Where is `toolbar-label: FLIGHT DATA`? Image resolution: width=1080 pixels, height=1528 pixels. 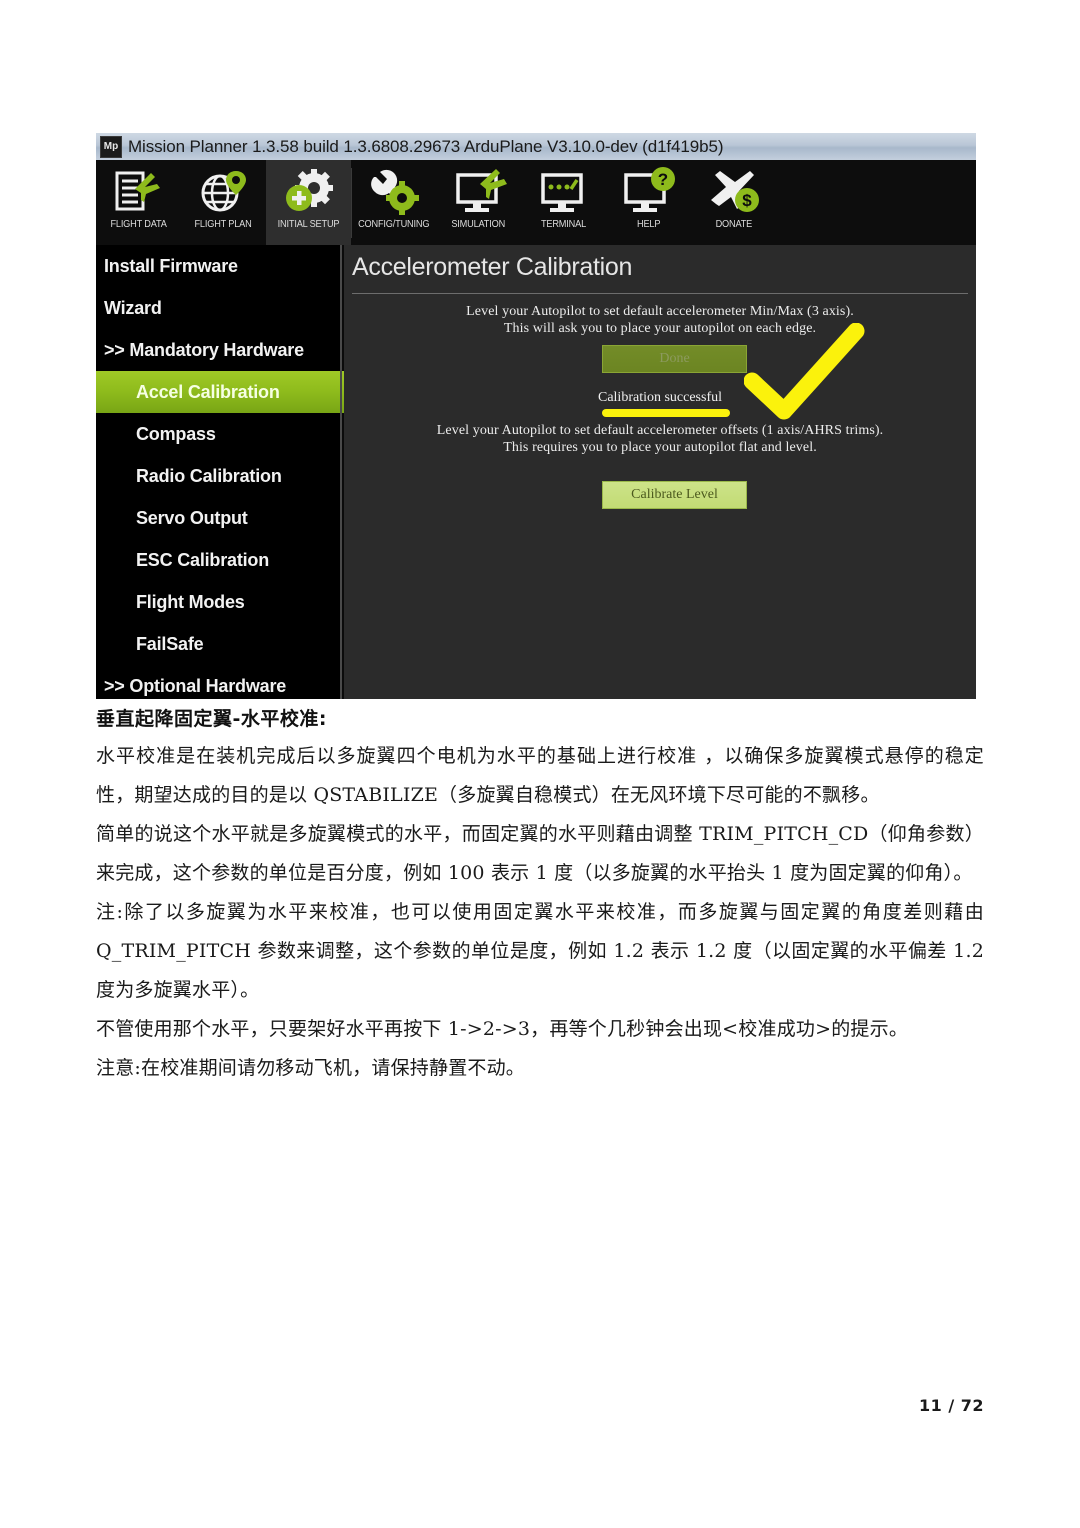 toolbar-label: FLIGHT DATA is located at coordinates (138, 224).